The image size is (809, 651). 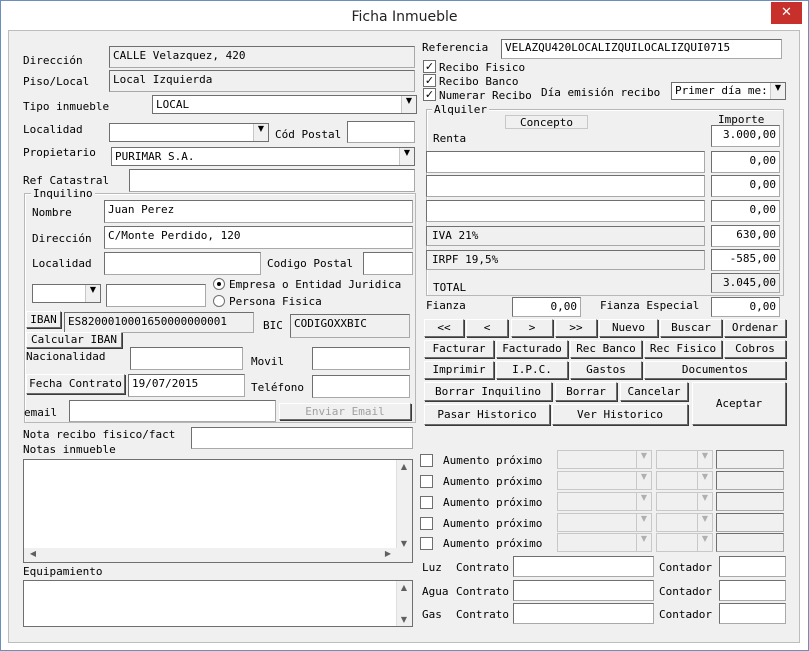 What do you see at coordinates (654, 391) in the screenshot?
I see `cancelar-button: Cancelar` at bounding box center [654, 391].